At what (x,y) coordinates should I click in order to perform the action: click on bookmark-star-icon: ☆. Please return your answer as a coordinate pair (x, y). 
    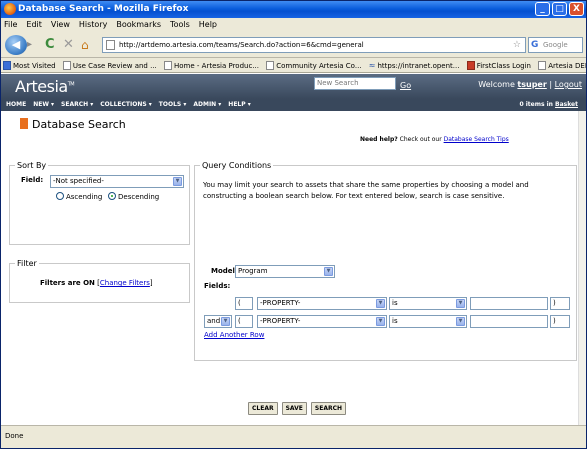
    Looking at the image, I should click on (517, 45).